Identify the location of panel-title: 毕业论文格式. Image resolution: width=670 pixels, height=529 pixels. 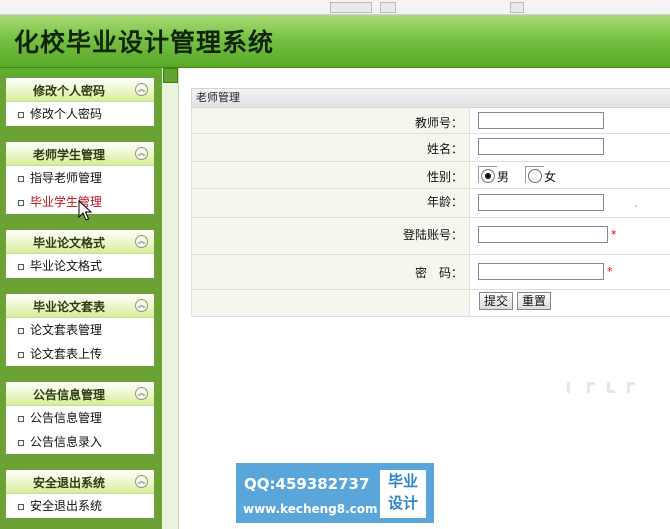
(68, 243).